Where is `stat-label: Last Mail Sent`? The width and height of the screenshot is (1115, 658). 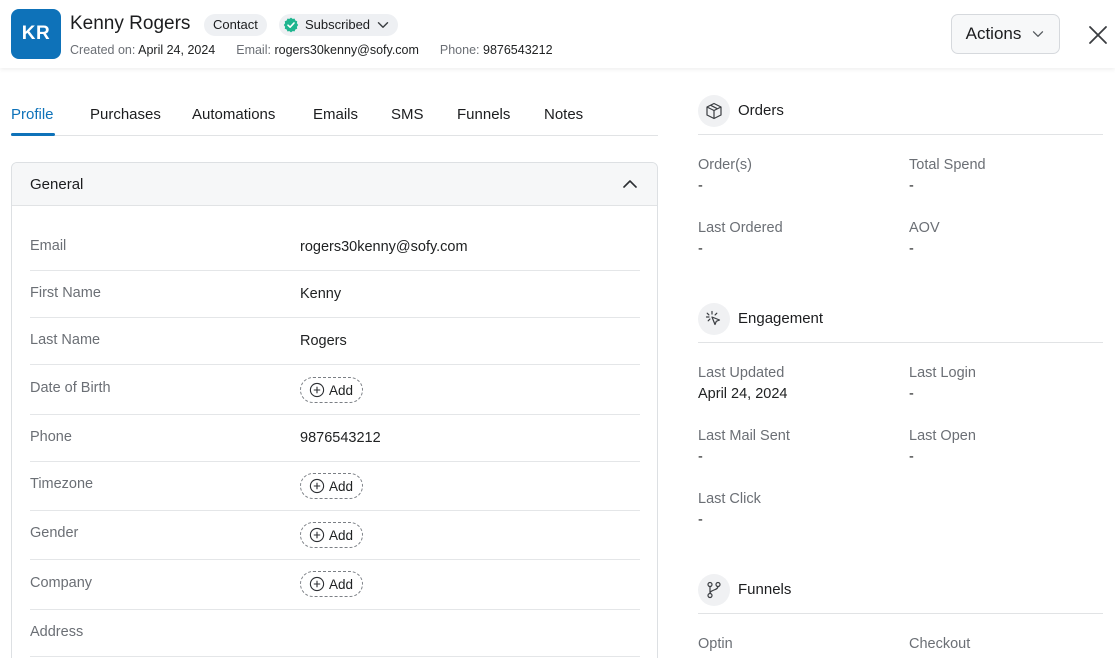
stat-label: Last Mail Sent is located at coordinates (744, 436).